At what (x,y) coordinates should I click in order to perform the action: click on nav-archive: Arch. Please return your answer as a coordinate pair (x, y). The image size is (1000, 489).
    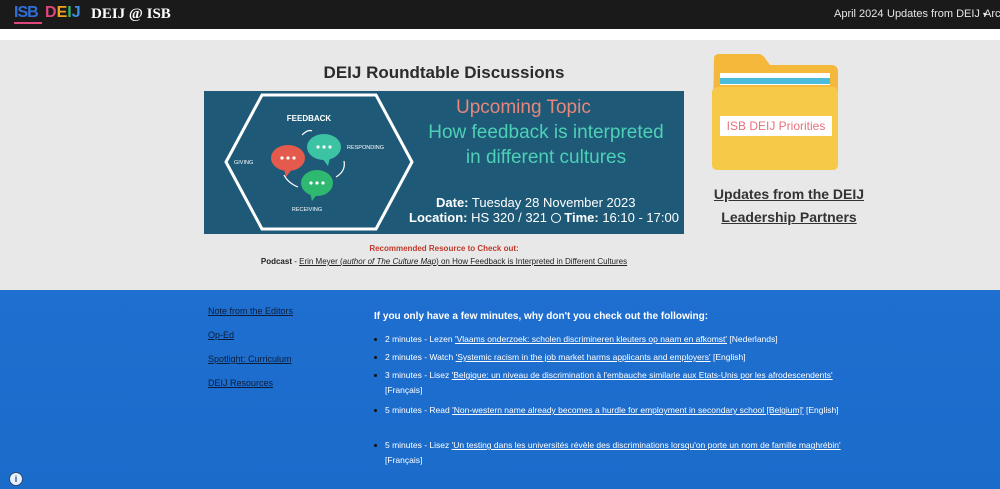
    Looking at the image, I should click on (992, 14).